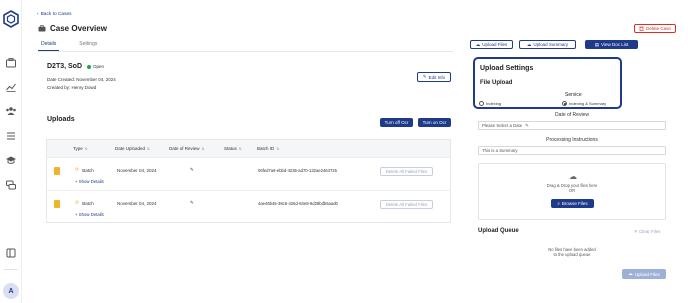 Image resolution: width=688 pixels, height=303 pixels. What do you see at coordinates (644, 274) in the screenshot?
I see `upload-queue-files-button: ☁ Upload Files` at bounding box center [644, 274].